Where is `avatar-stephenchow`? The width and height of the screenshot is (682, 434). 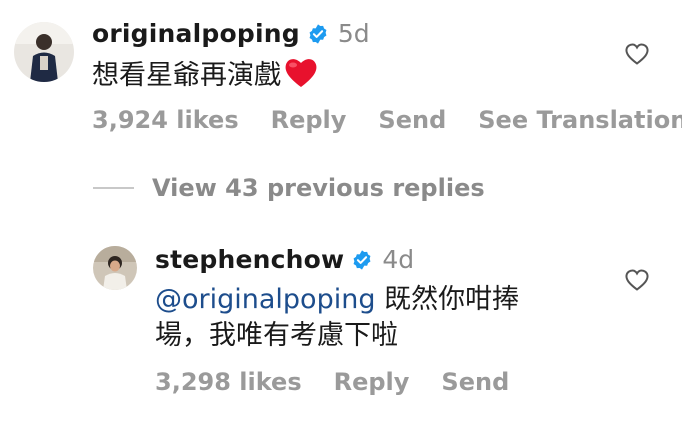
avatar-stephenchow is located at coordinates (115, 268).